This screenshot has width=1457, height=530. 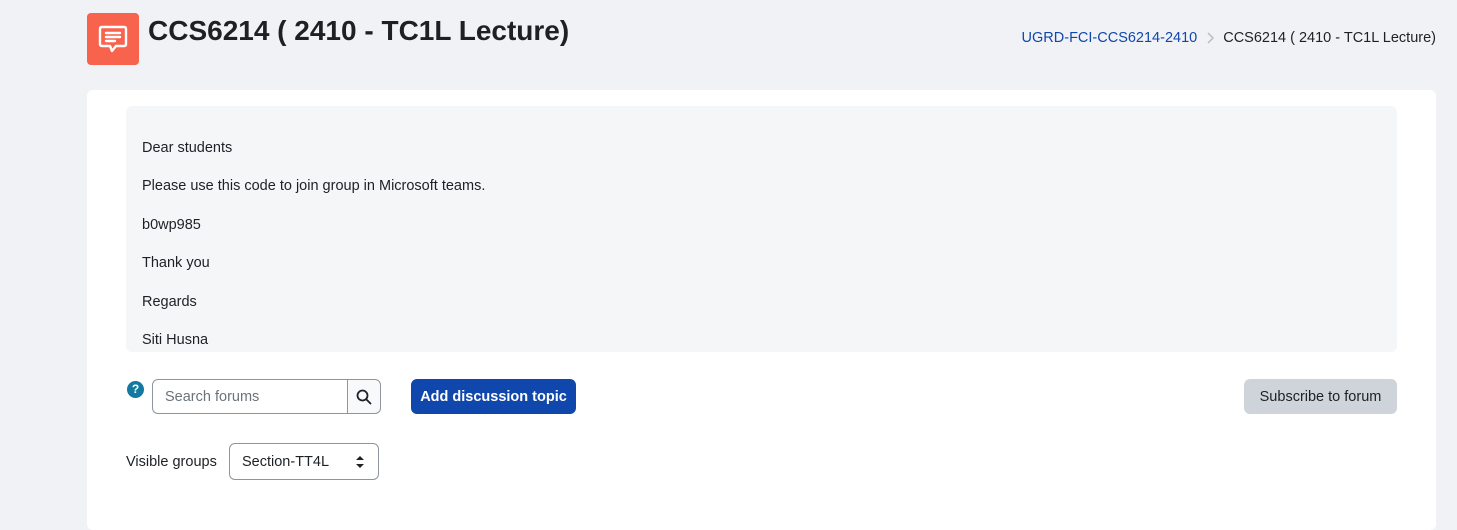 I want to click on subscribe-to-forum-button: Subscribe to forum, so click(x=1320, y=396).